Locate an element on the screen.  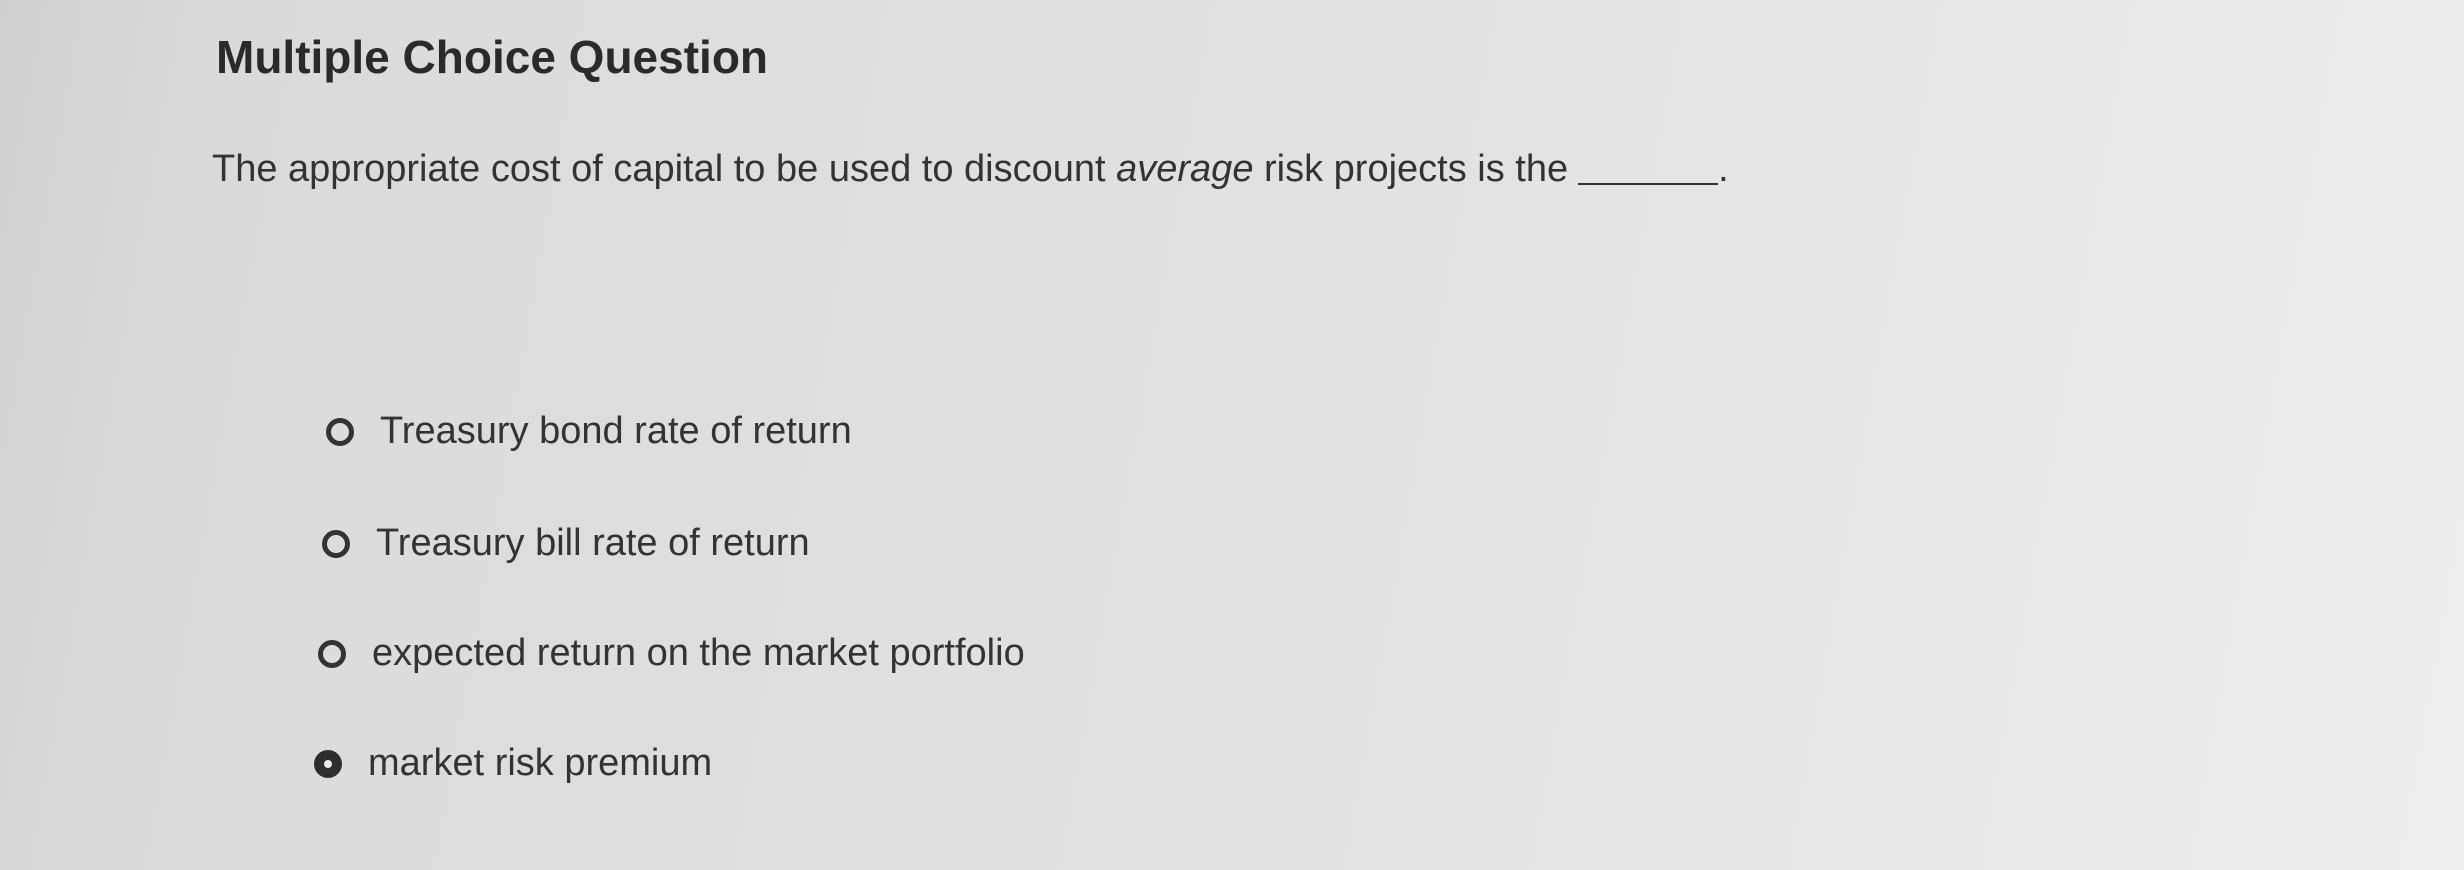
option-treasury-bill: Treasury bill rate of return is located at coordinates (566, 543).